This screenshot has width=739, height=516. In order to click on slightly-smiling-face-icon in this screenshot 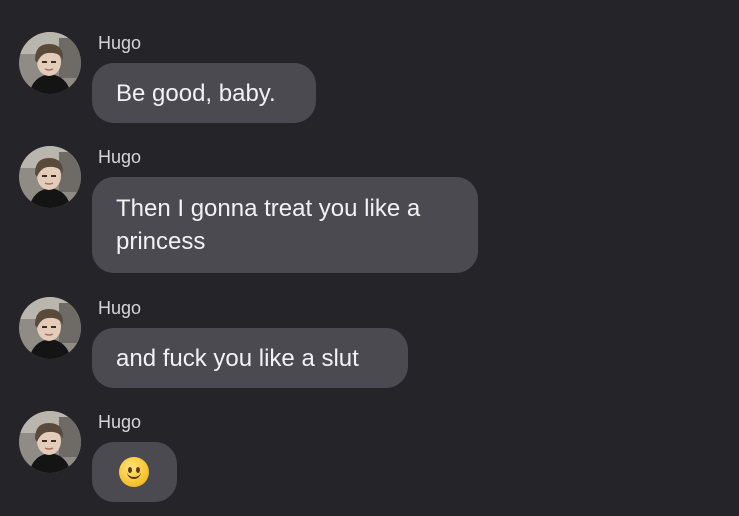, I will do `click(134, 472)`.